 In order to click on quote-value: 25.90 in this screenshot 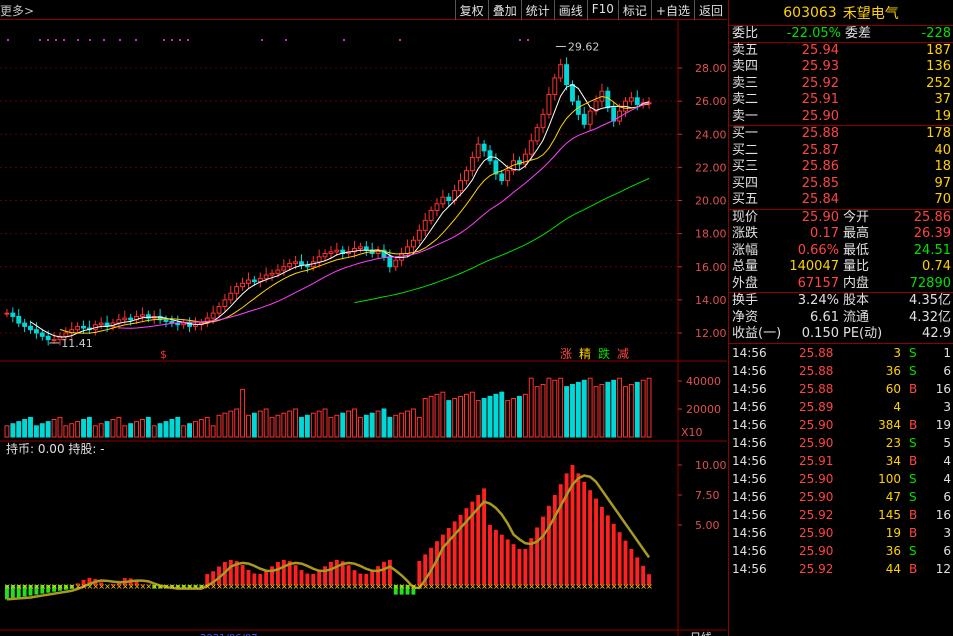, I will do `click(820, 217)`.